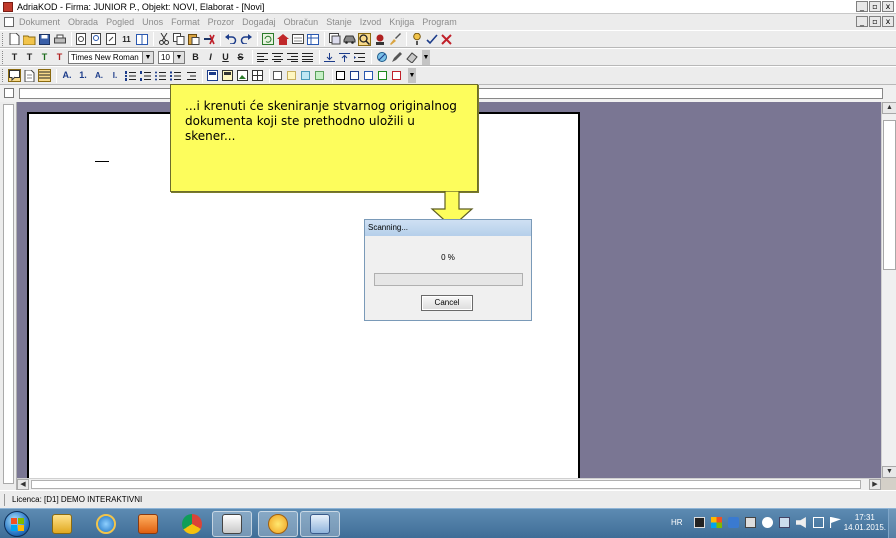 The width and height of the screenshot is (896, 538). What do you see at coordinates (59, 39) in the screenshot?
I see `print-icon` at bounding box center [59, 39].